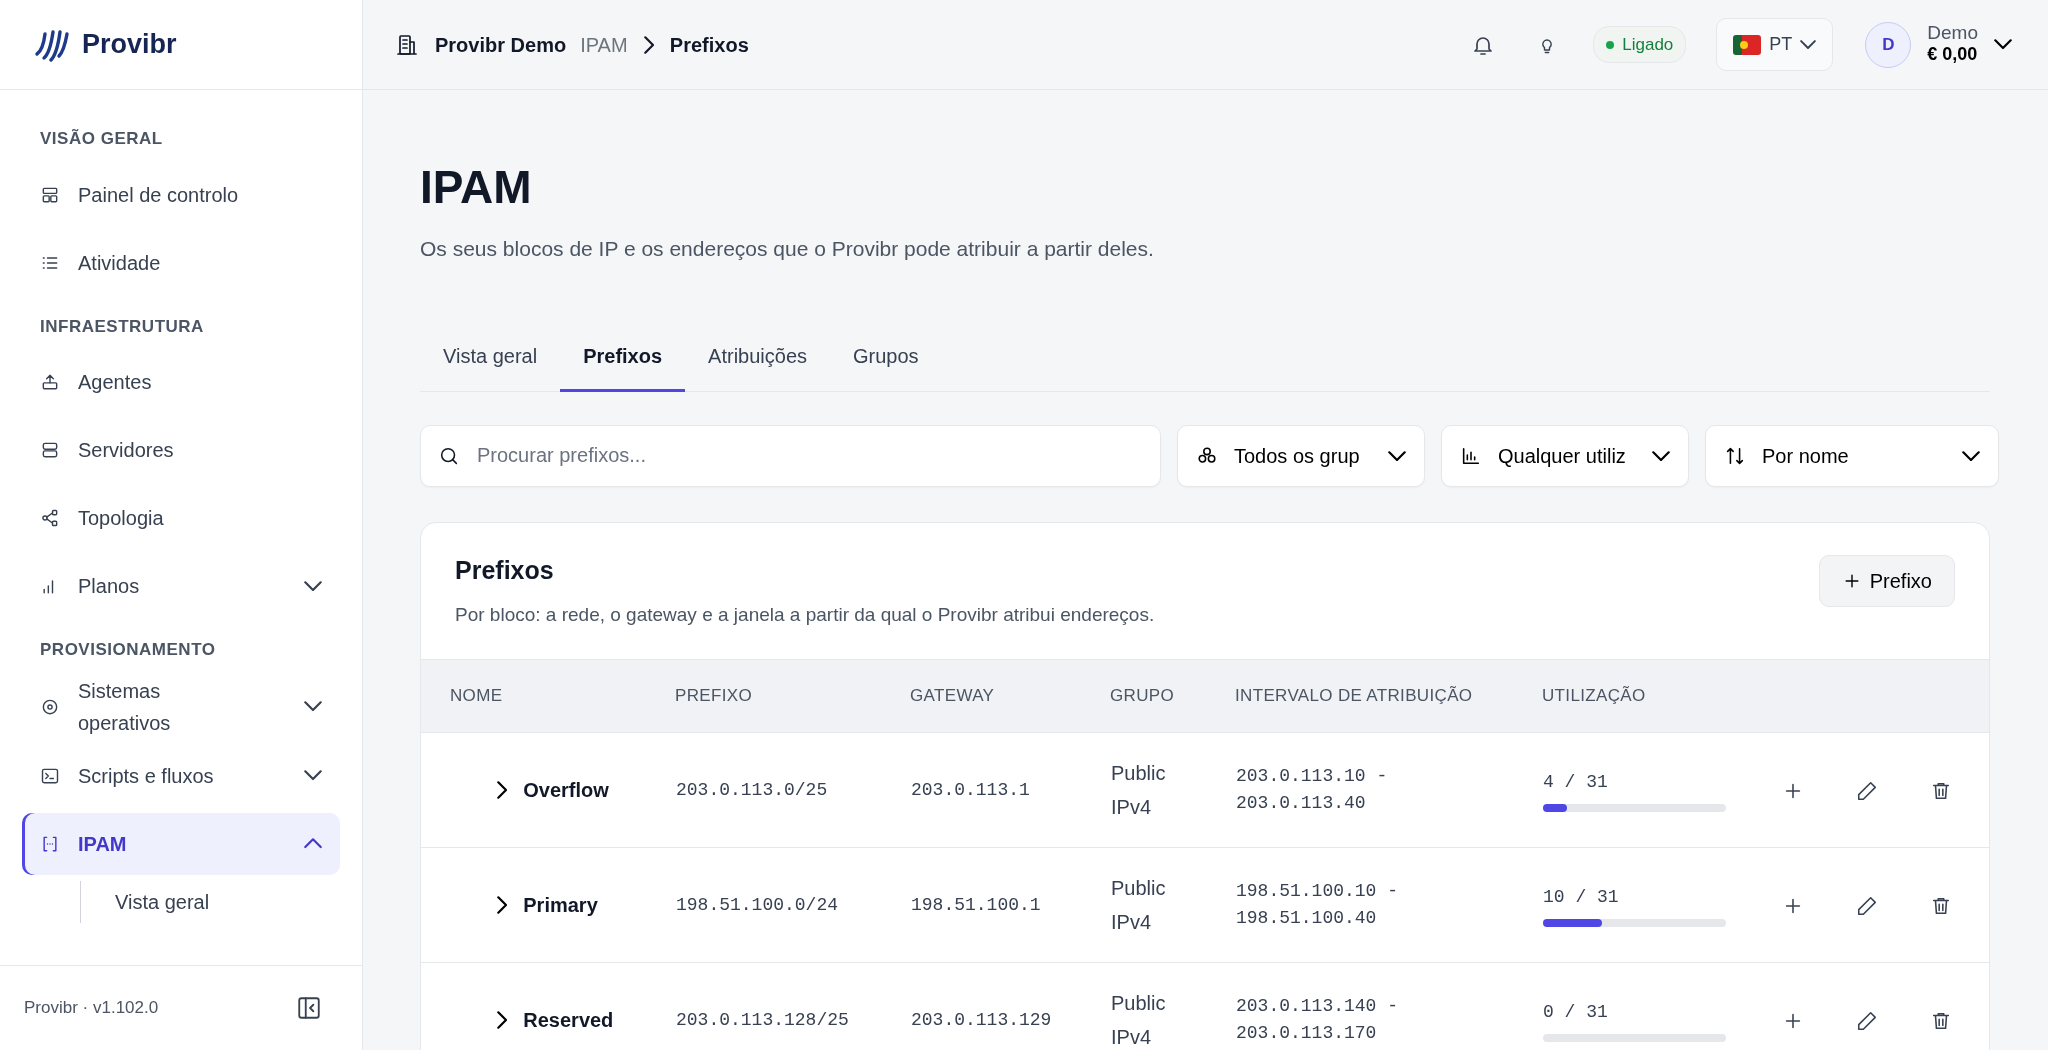  Describe the element at coordinates (476, 696) in the screenshot. I see `column-header: NOME` at that location.